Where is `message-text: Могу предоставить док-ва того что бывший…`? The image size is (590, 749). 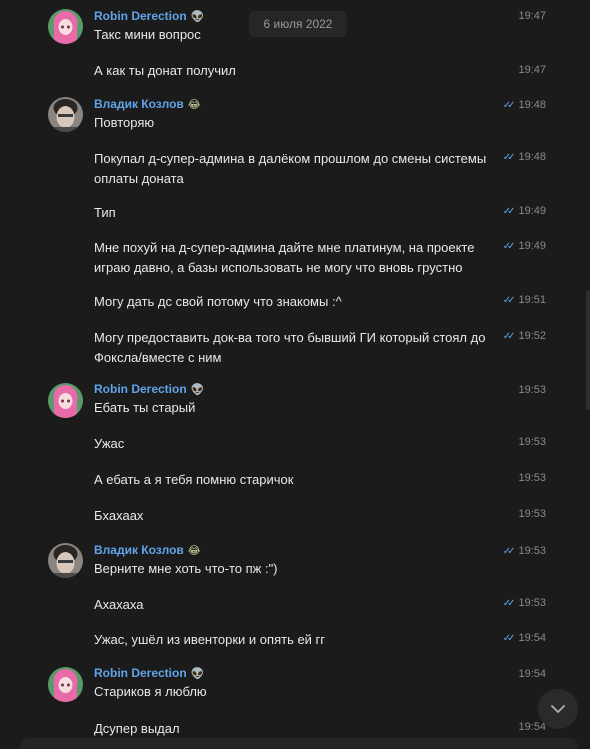
message-text: Могу предоставить док-ва того что бывший… is located at coordinates (290, 347).